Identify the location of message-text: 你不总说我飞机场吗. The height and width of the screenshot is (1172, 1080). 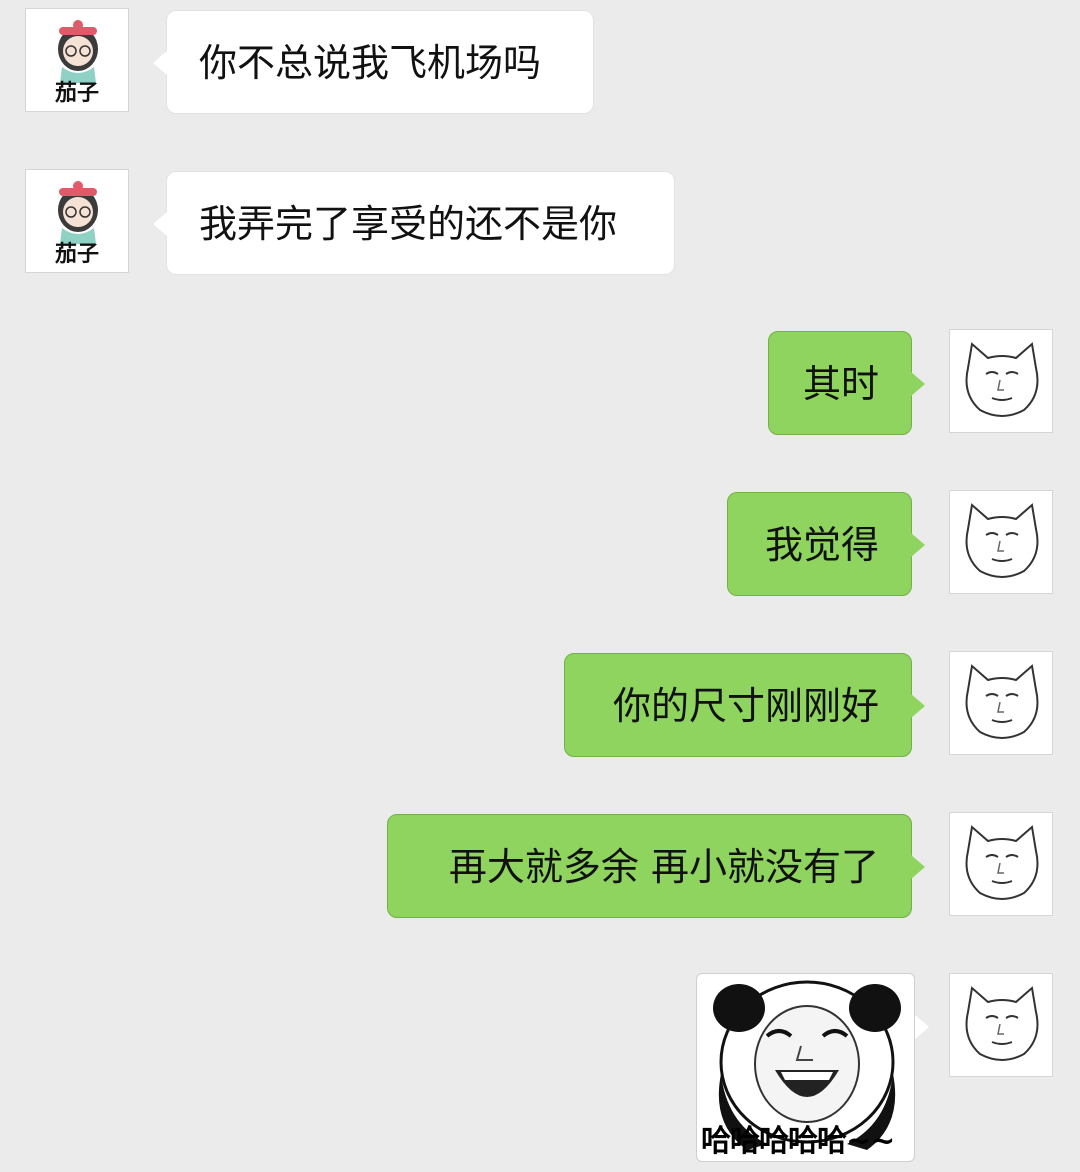
(370, 63).